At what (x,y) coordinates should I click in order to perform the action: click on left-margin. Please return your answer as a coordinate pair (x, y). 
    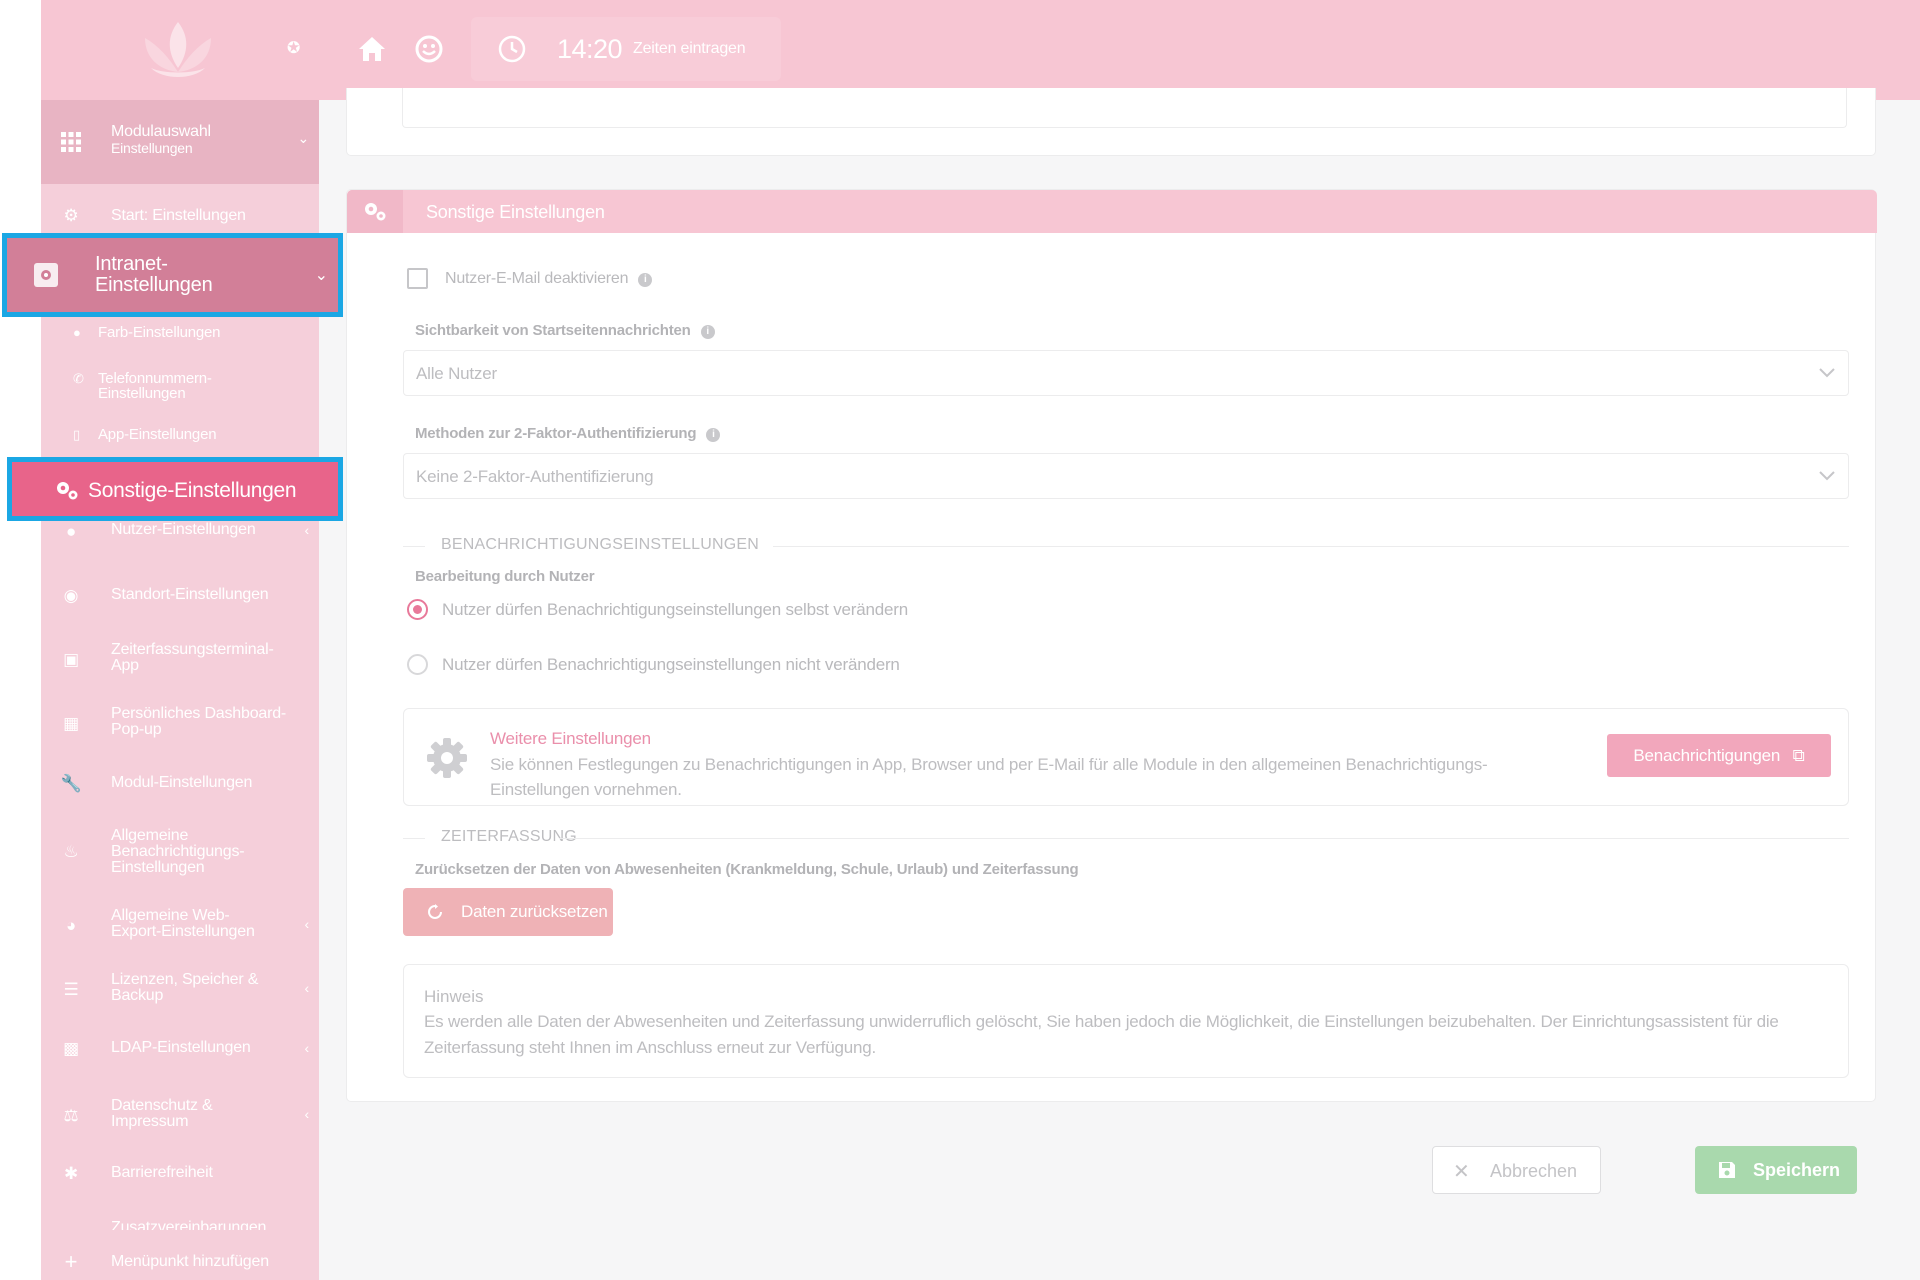
    Looking at the image, I should click on (20, 640).